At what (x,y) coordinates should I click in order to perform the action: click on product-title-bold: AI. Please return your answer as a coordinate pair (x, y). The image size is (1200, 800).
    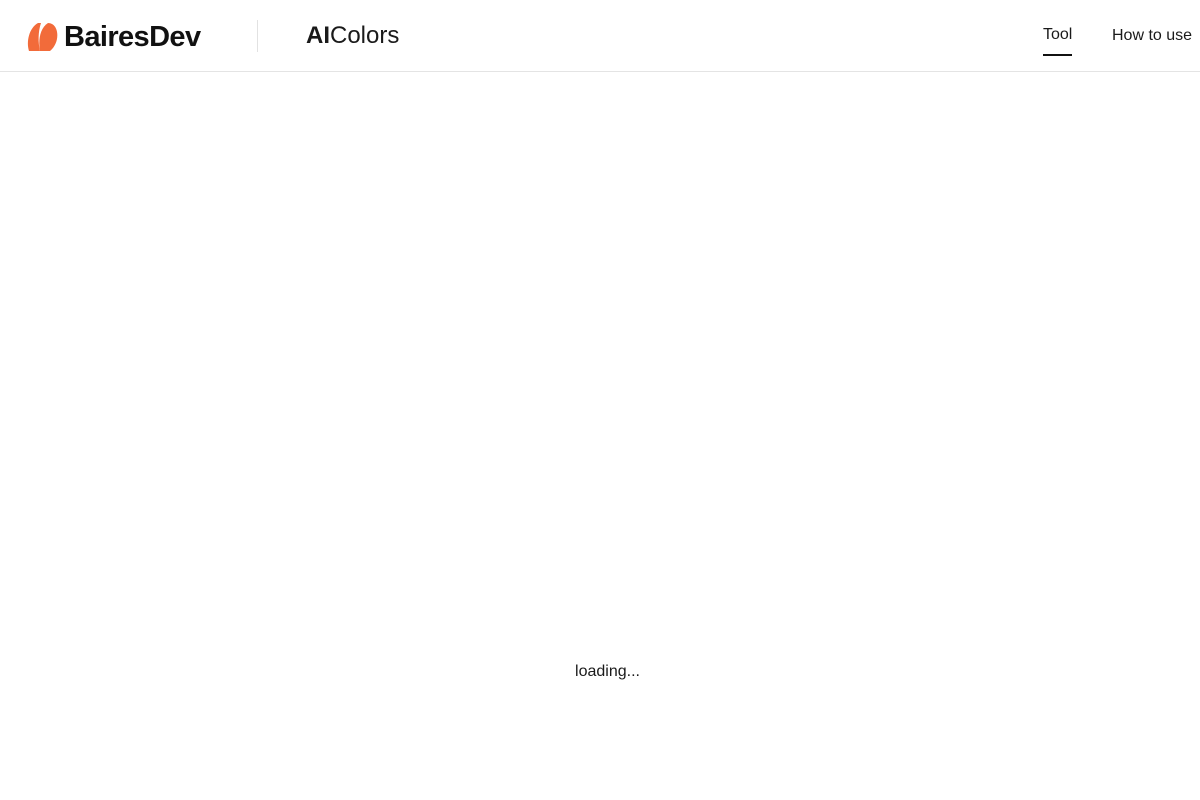
    Looking at the image, I should click on (318, 35).